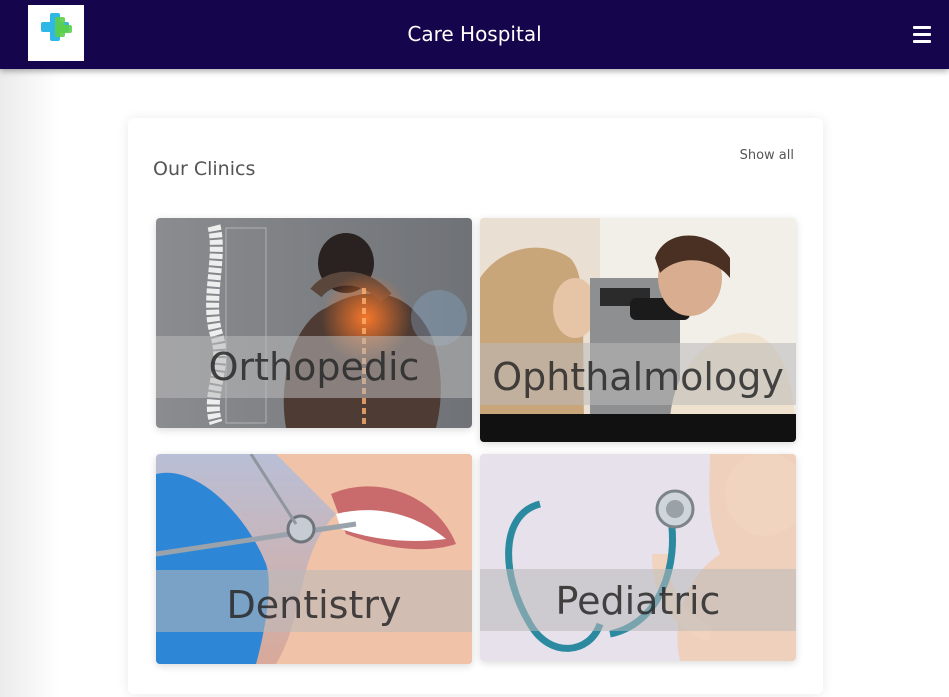 This screenshot has height=697, width=949. What do you see at coordinates (314, 605) in the screenshot?
I see `clinic-label: Dentistry` at bounding box center [314, 605].